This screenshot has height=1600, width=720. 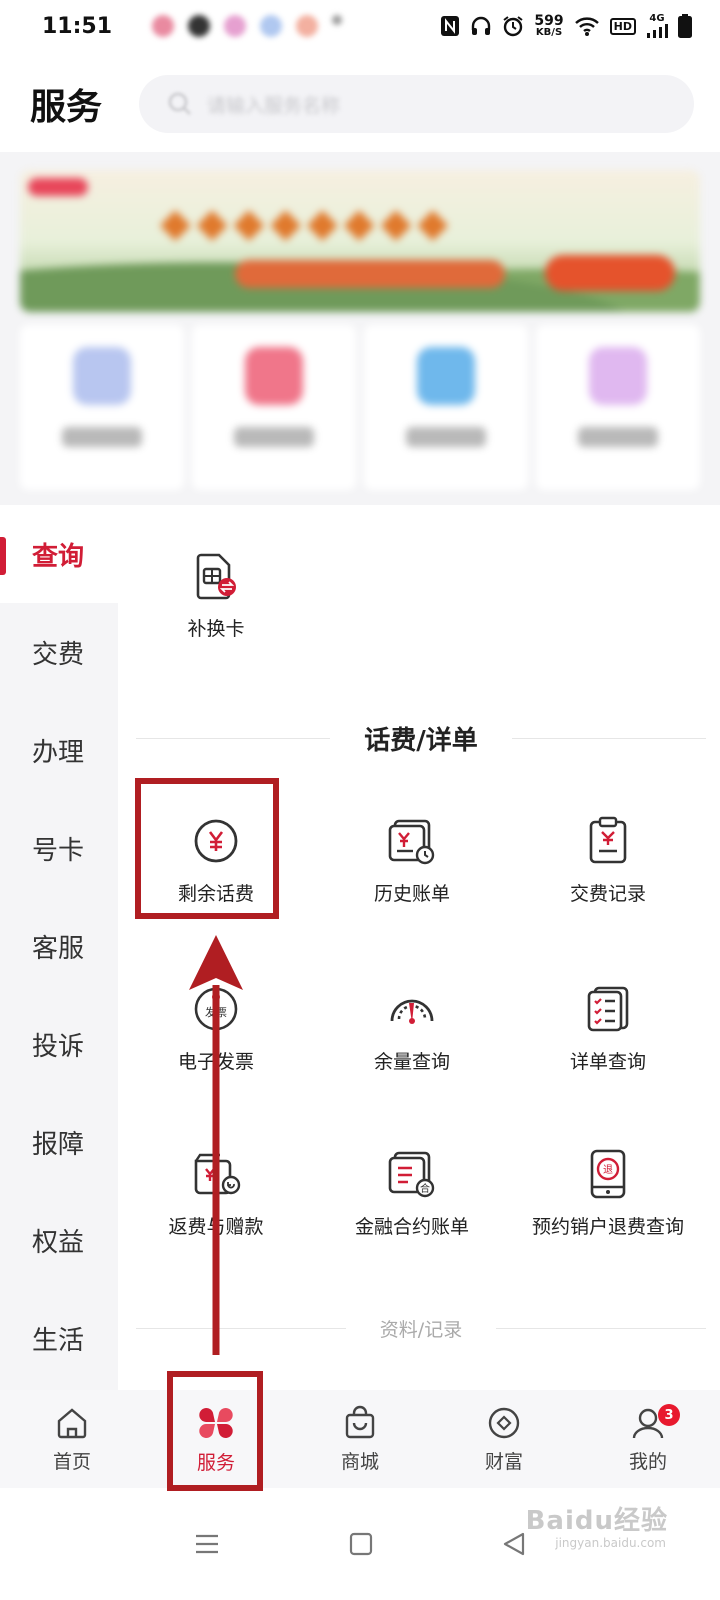 I want to click on service-finance-contract-bill: 合 金融合约账单, so click(x=412, y=1193).